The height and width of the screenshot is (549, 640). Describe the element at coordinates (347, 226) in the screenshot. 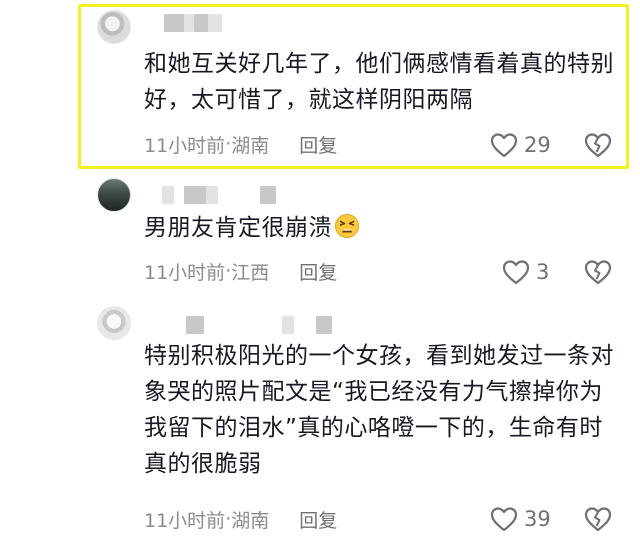

I see `tired-face-emoji` at that location.